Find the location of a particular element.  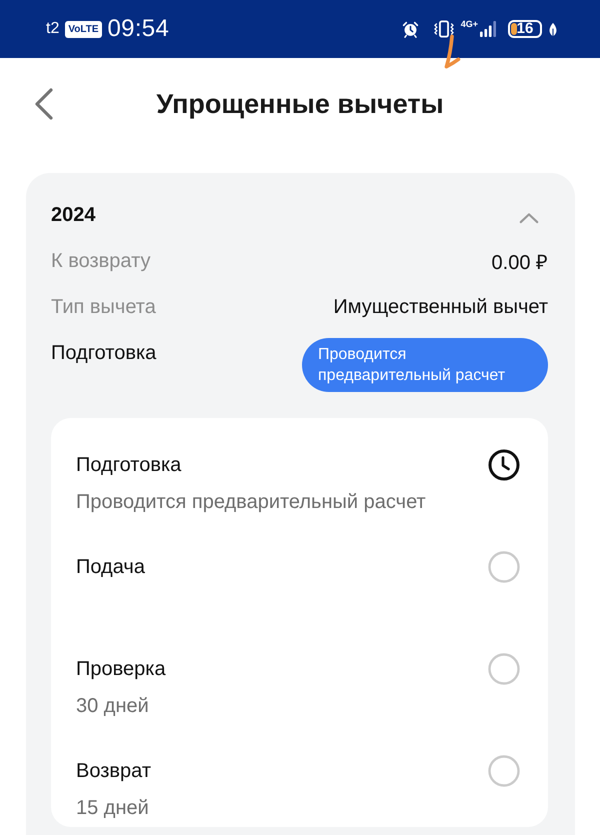

field-label: Тип вычета is located at coordinates (103, 307).